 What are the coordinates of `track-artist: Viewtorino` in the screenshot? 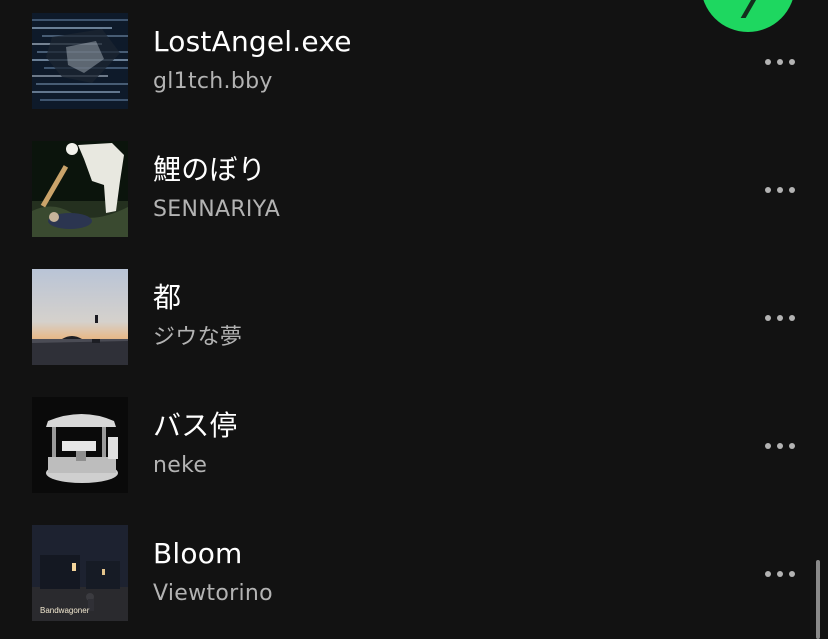 It's located at (213, 594).